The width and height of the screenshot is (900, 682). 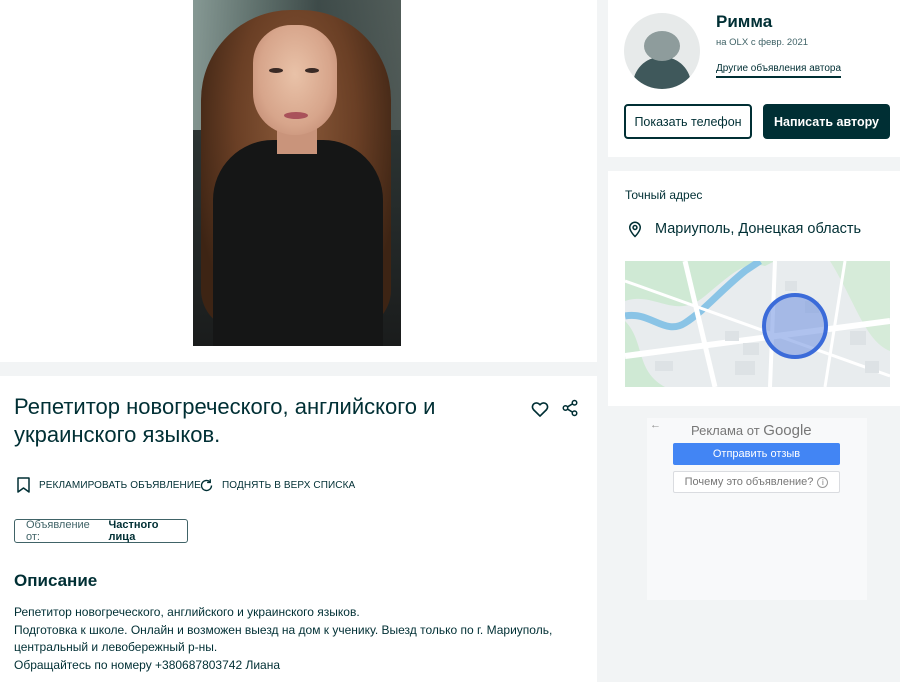 I want to click on share-icon, so click(x=570, y=408).